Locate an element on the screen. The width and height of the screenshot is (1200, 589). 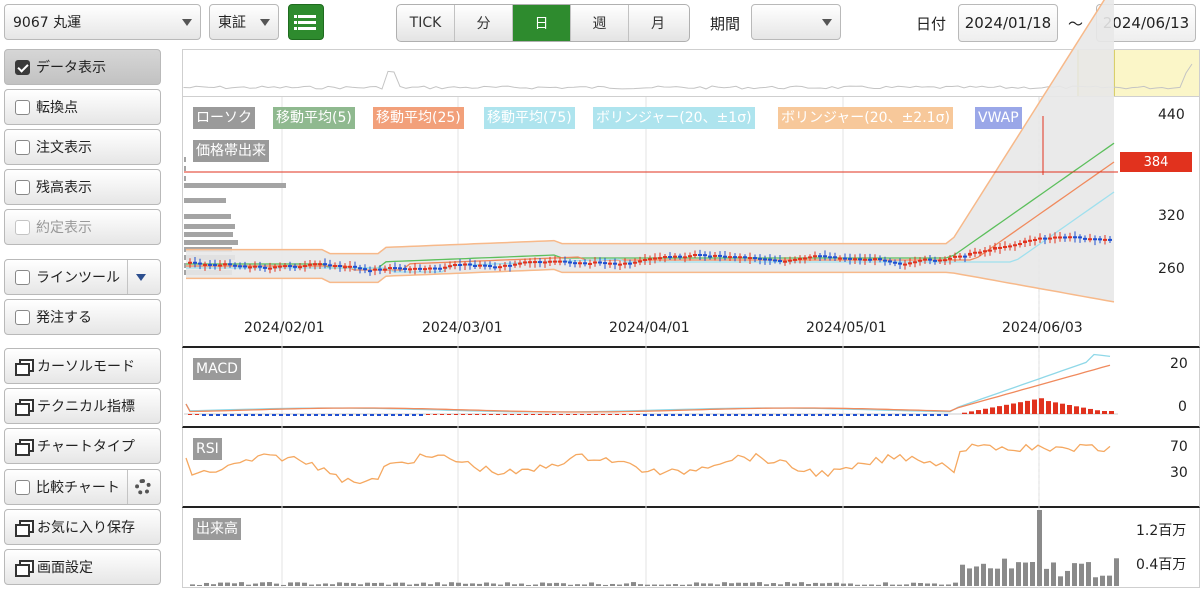
date-axis-tick: 2024/02/01 is located at coordinates (284, 328).